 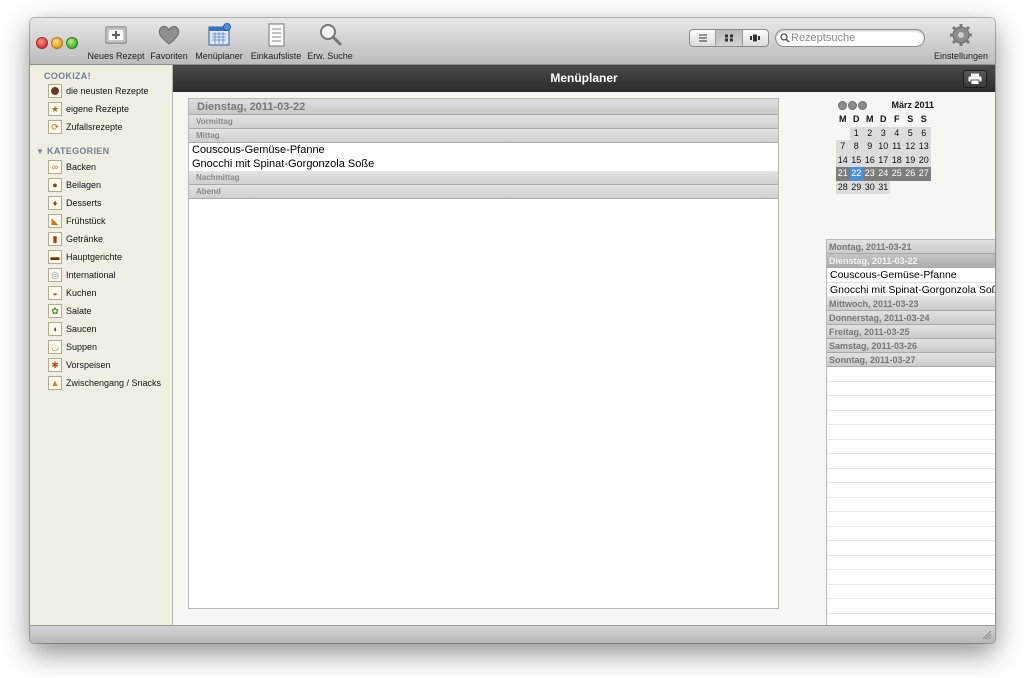 What do you see at coordinates (483, 164) in the screenshot?
I see `meal-entry: Gnocchi mit Spinat-Gorgonzola Soße` at bounding box center [483, 164].